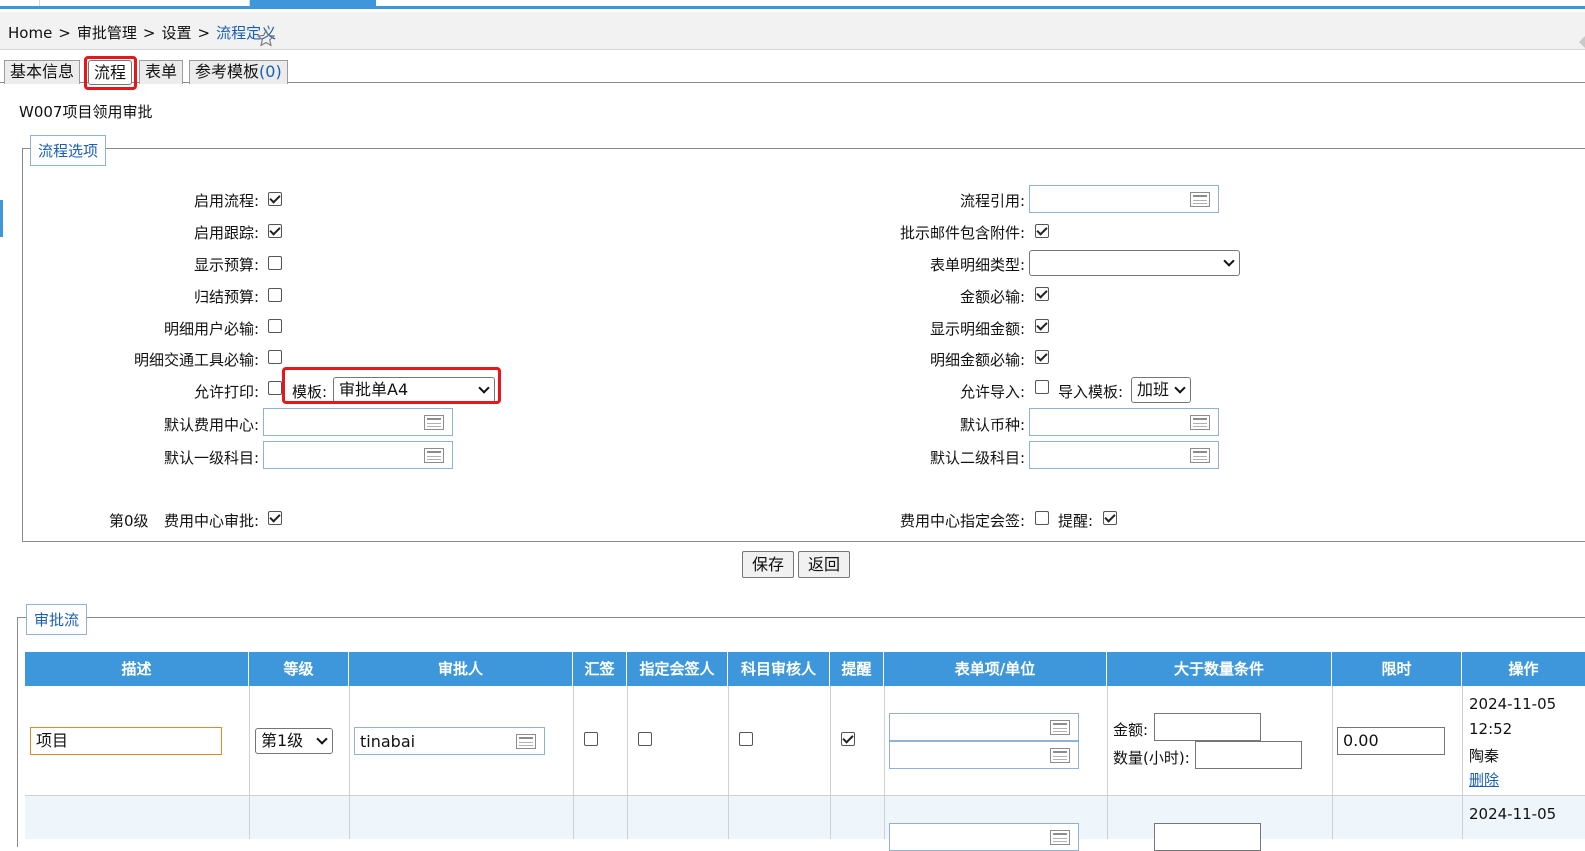  I want to click on enable-flow-checkbox, so click(275, 199).